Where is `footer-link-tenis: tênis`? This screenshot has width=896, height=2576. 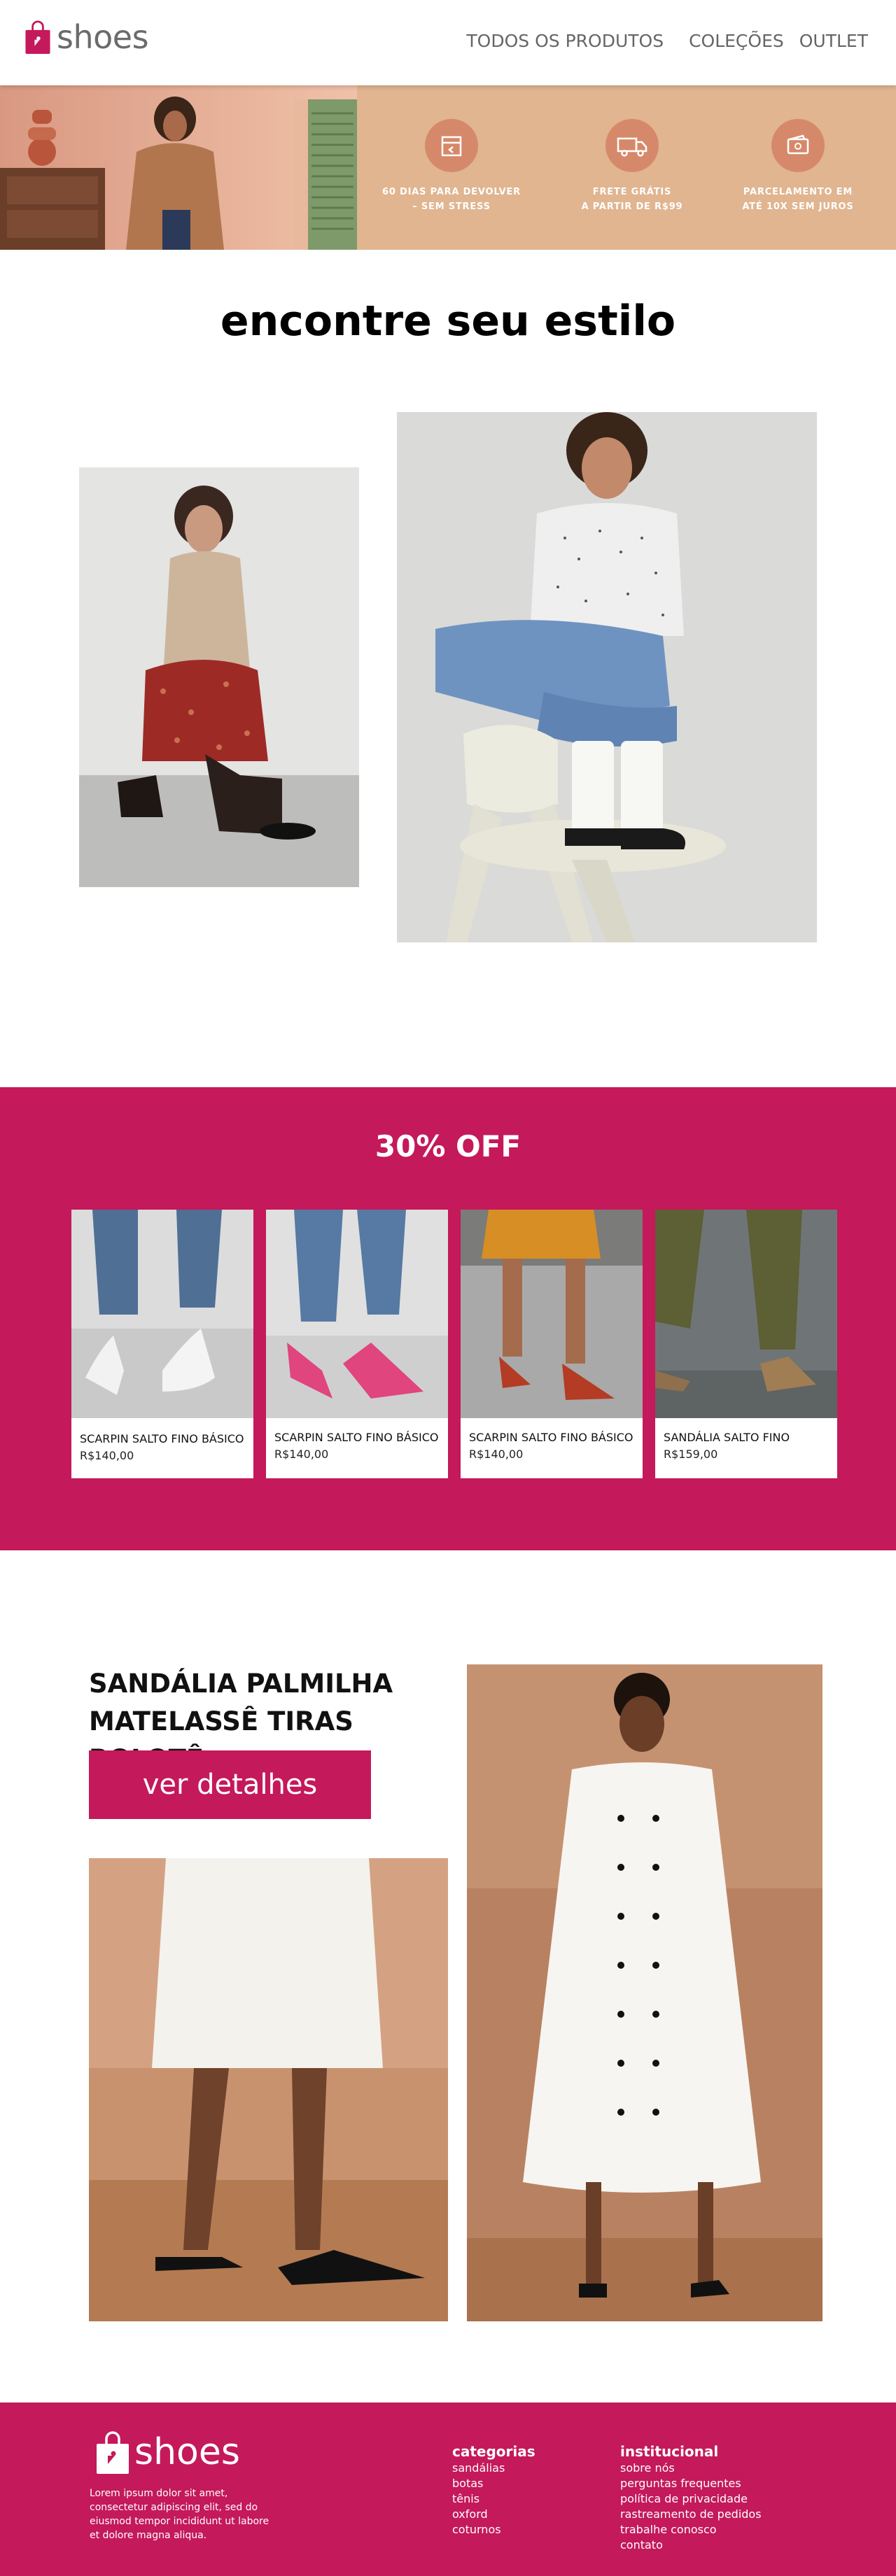
footer-link-tenis: tênis is located at coordinates (494, 2499).